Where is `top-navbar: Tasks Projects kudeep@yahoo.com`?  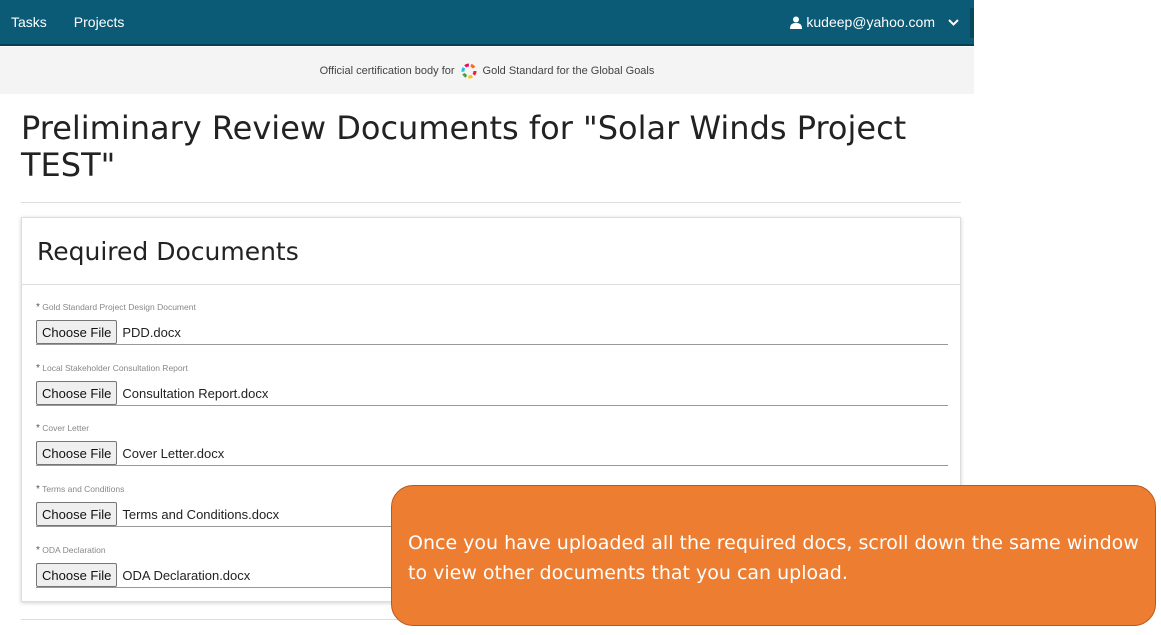 top-navbar: Tasks Projects kudeep@yahoo.com is located at coordinates (487, 23).